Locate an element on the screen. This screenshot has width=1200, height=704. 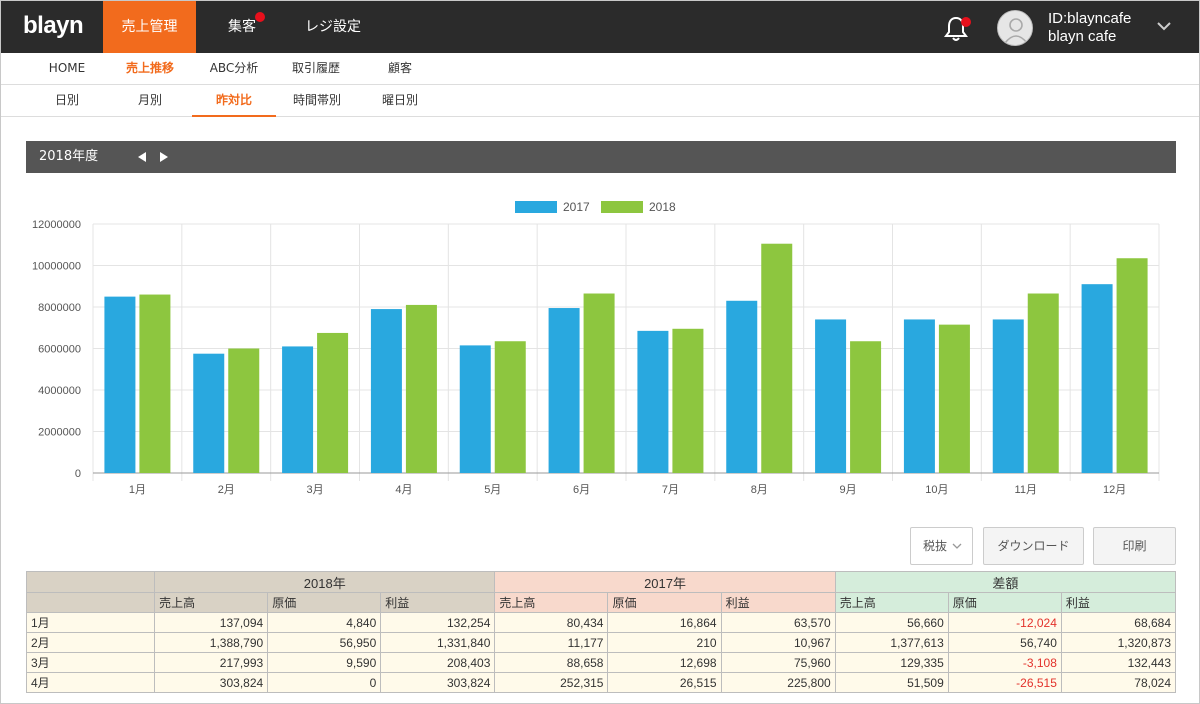
value-cell: 132,254 is located at coordinates (438, 622).